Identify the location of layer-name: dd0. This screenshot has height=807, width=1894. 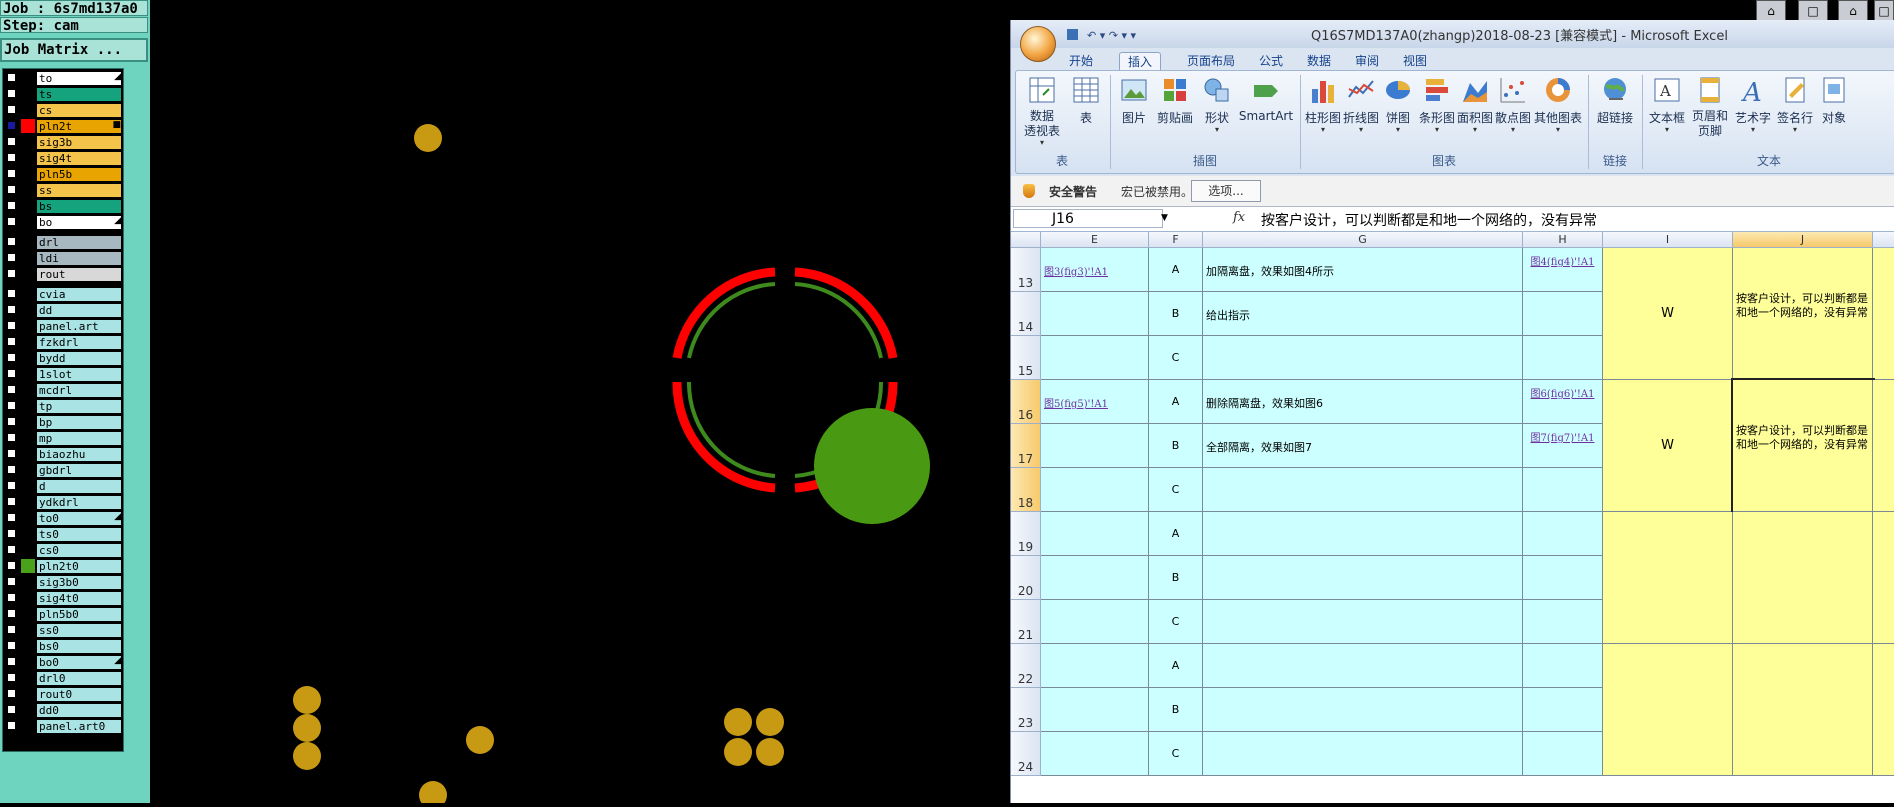
(79, 710).